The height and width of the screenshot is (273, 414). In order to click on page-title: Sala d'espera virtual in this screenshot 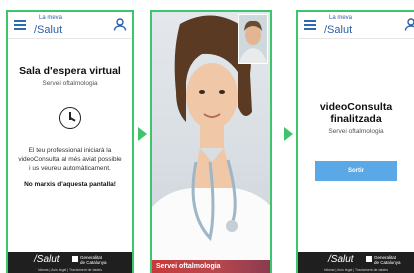, I will do `click(70, 71)`.